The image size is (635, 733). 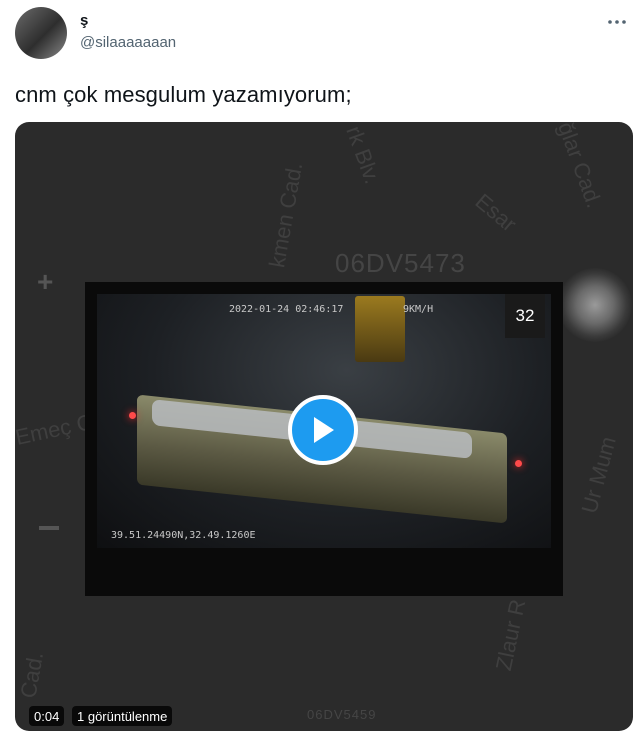 I want to click on map-plate-label: 06DV5459, so click(x=342, y=714).